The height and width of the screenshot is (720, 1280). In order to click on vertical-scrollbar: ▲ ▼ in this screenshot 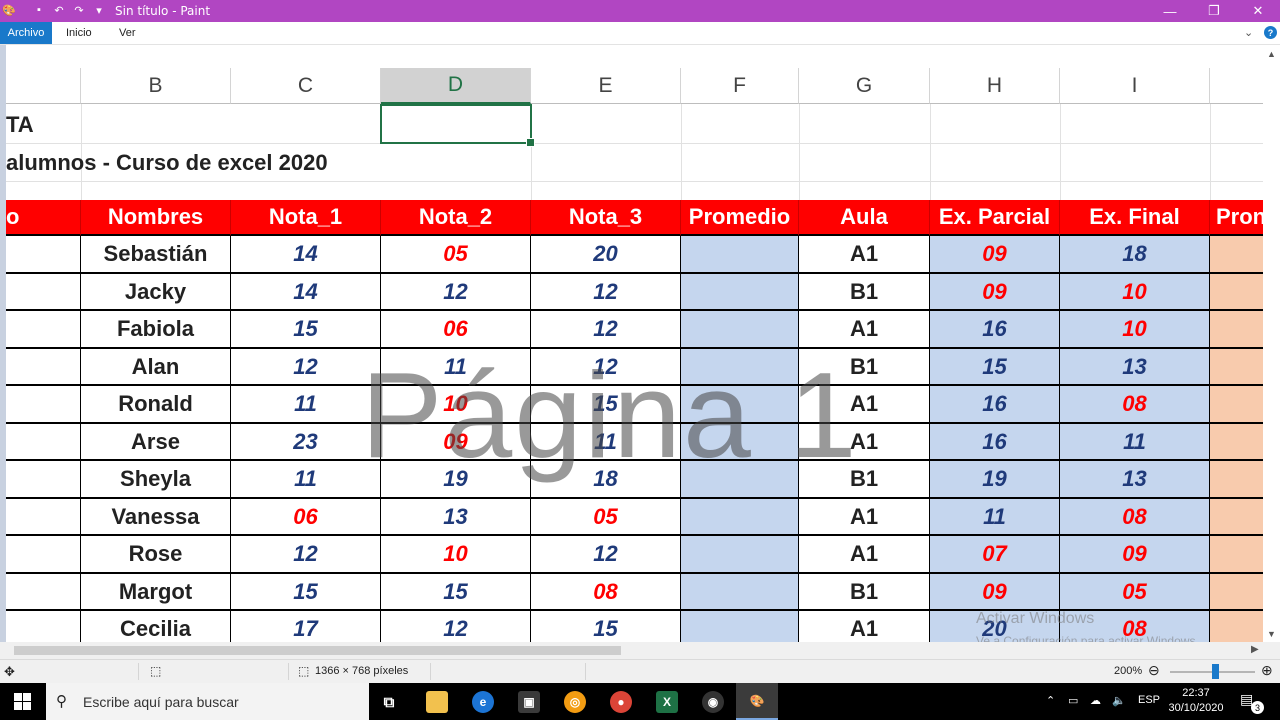, I will do `click(1271, 343)`.